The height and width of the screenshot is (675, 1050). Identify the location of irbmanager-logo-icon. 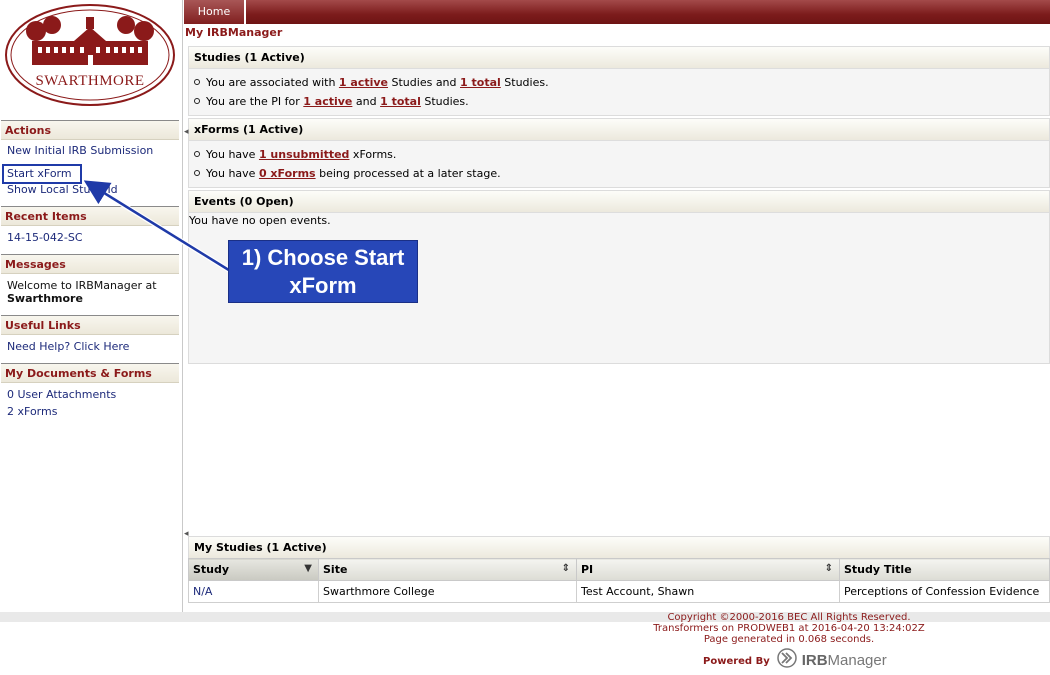
(787, 658).